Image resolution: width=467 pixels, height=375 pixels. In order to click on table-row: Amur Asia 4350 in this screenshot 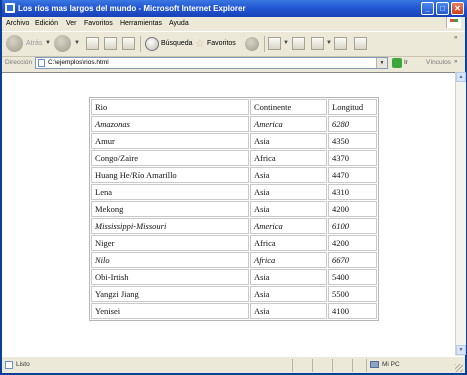, I will do `click(234, 141)`.